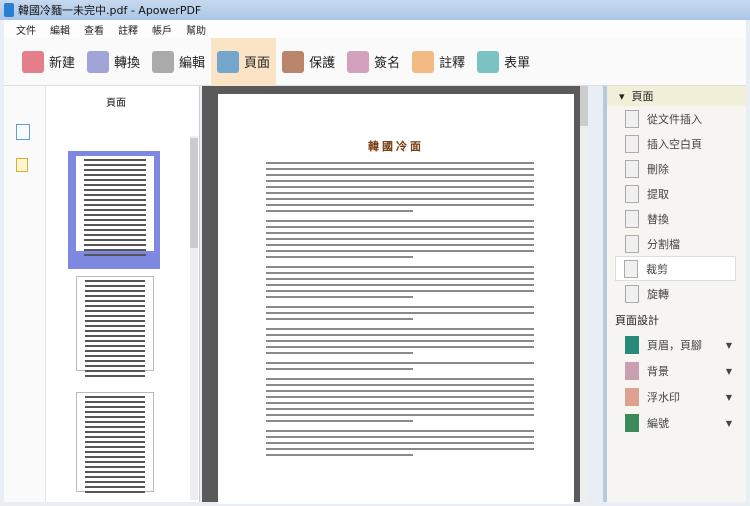  What do you see at coordinates (196, 29) in the screenshot?
I see `menu-help: 幫助` at bounding box center [196, 29].